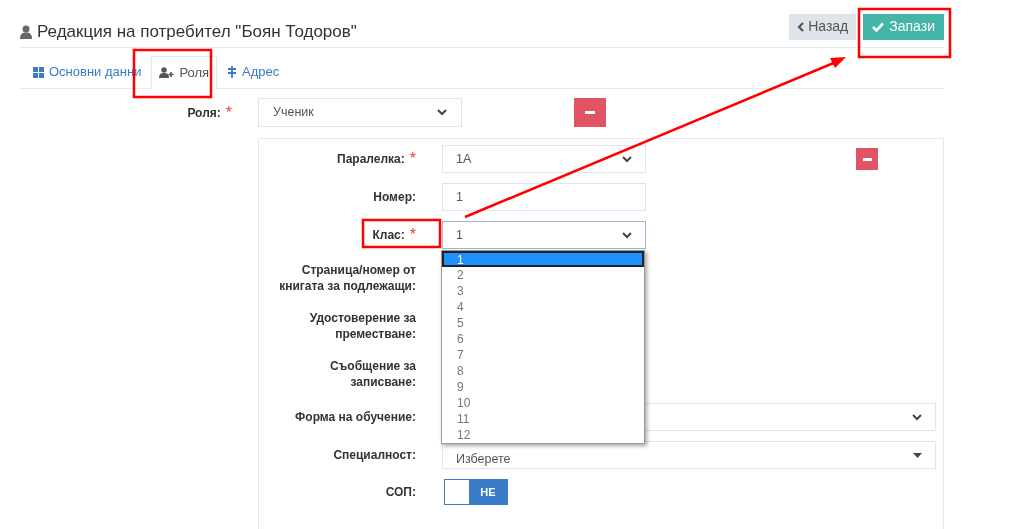  I want to click on select-field: 1А, so click(544, 159).